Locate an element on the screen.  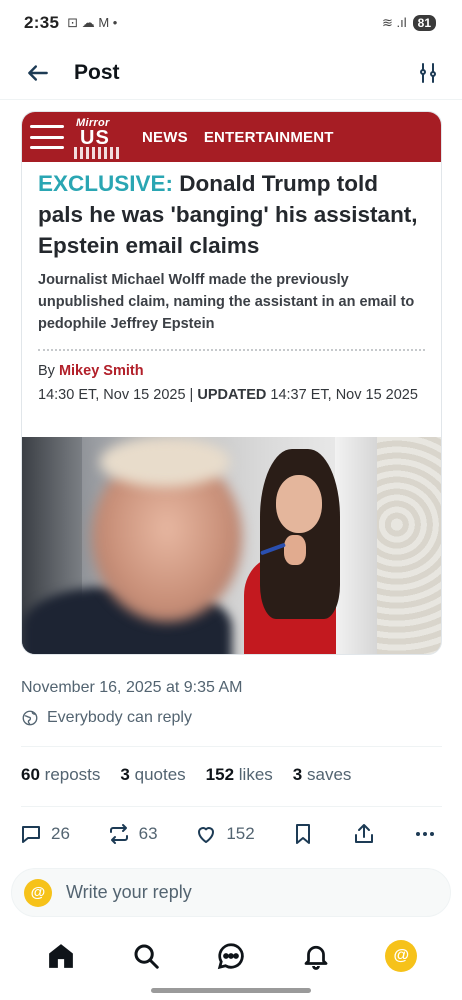
stat-saves: 3 saves is located at coordinates (322, 774).